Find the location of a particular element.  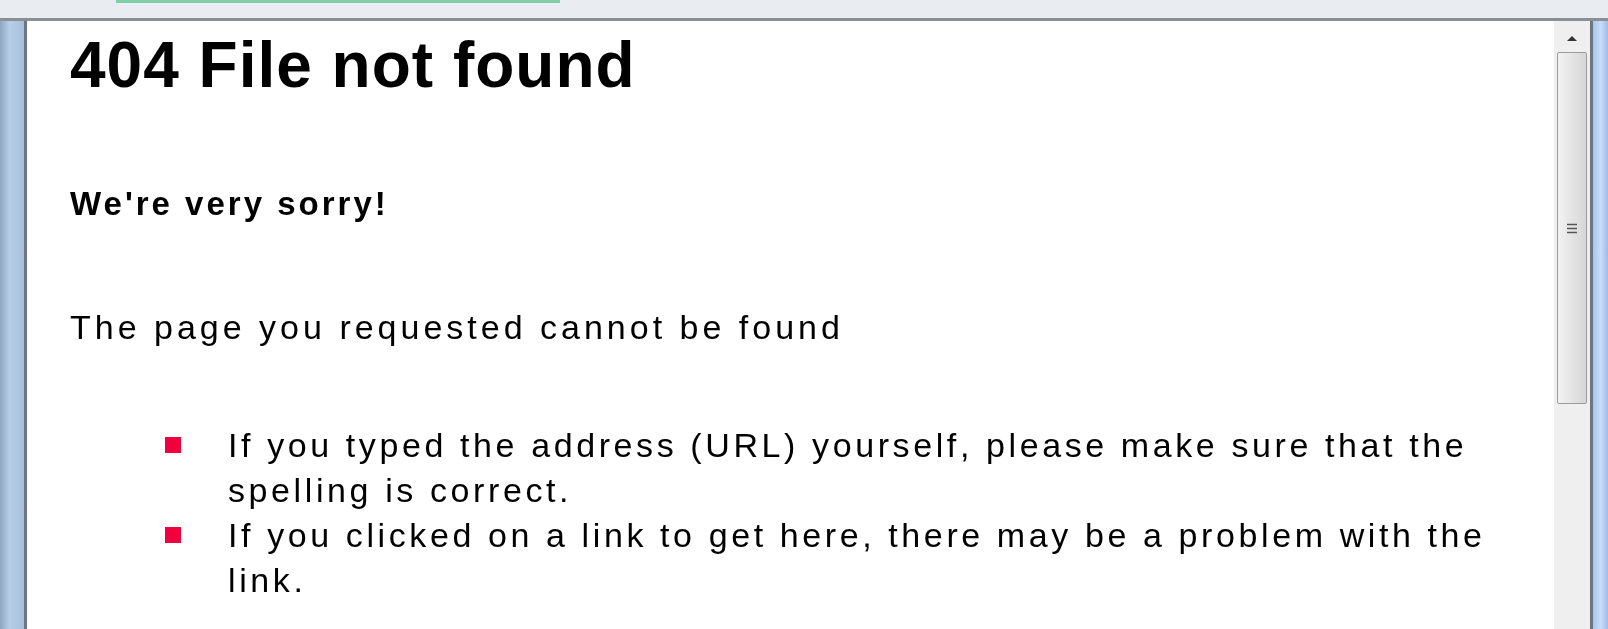

error-heading: 404 File not found is located at coordinates (353, 65).